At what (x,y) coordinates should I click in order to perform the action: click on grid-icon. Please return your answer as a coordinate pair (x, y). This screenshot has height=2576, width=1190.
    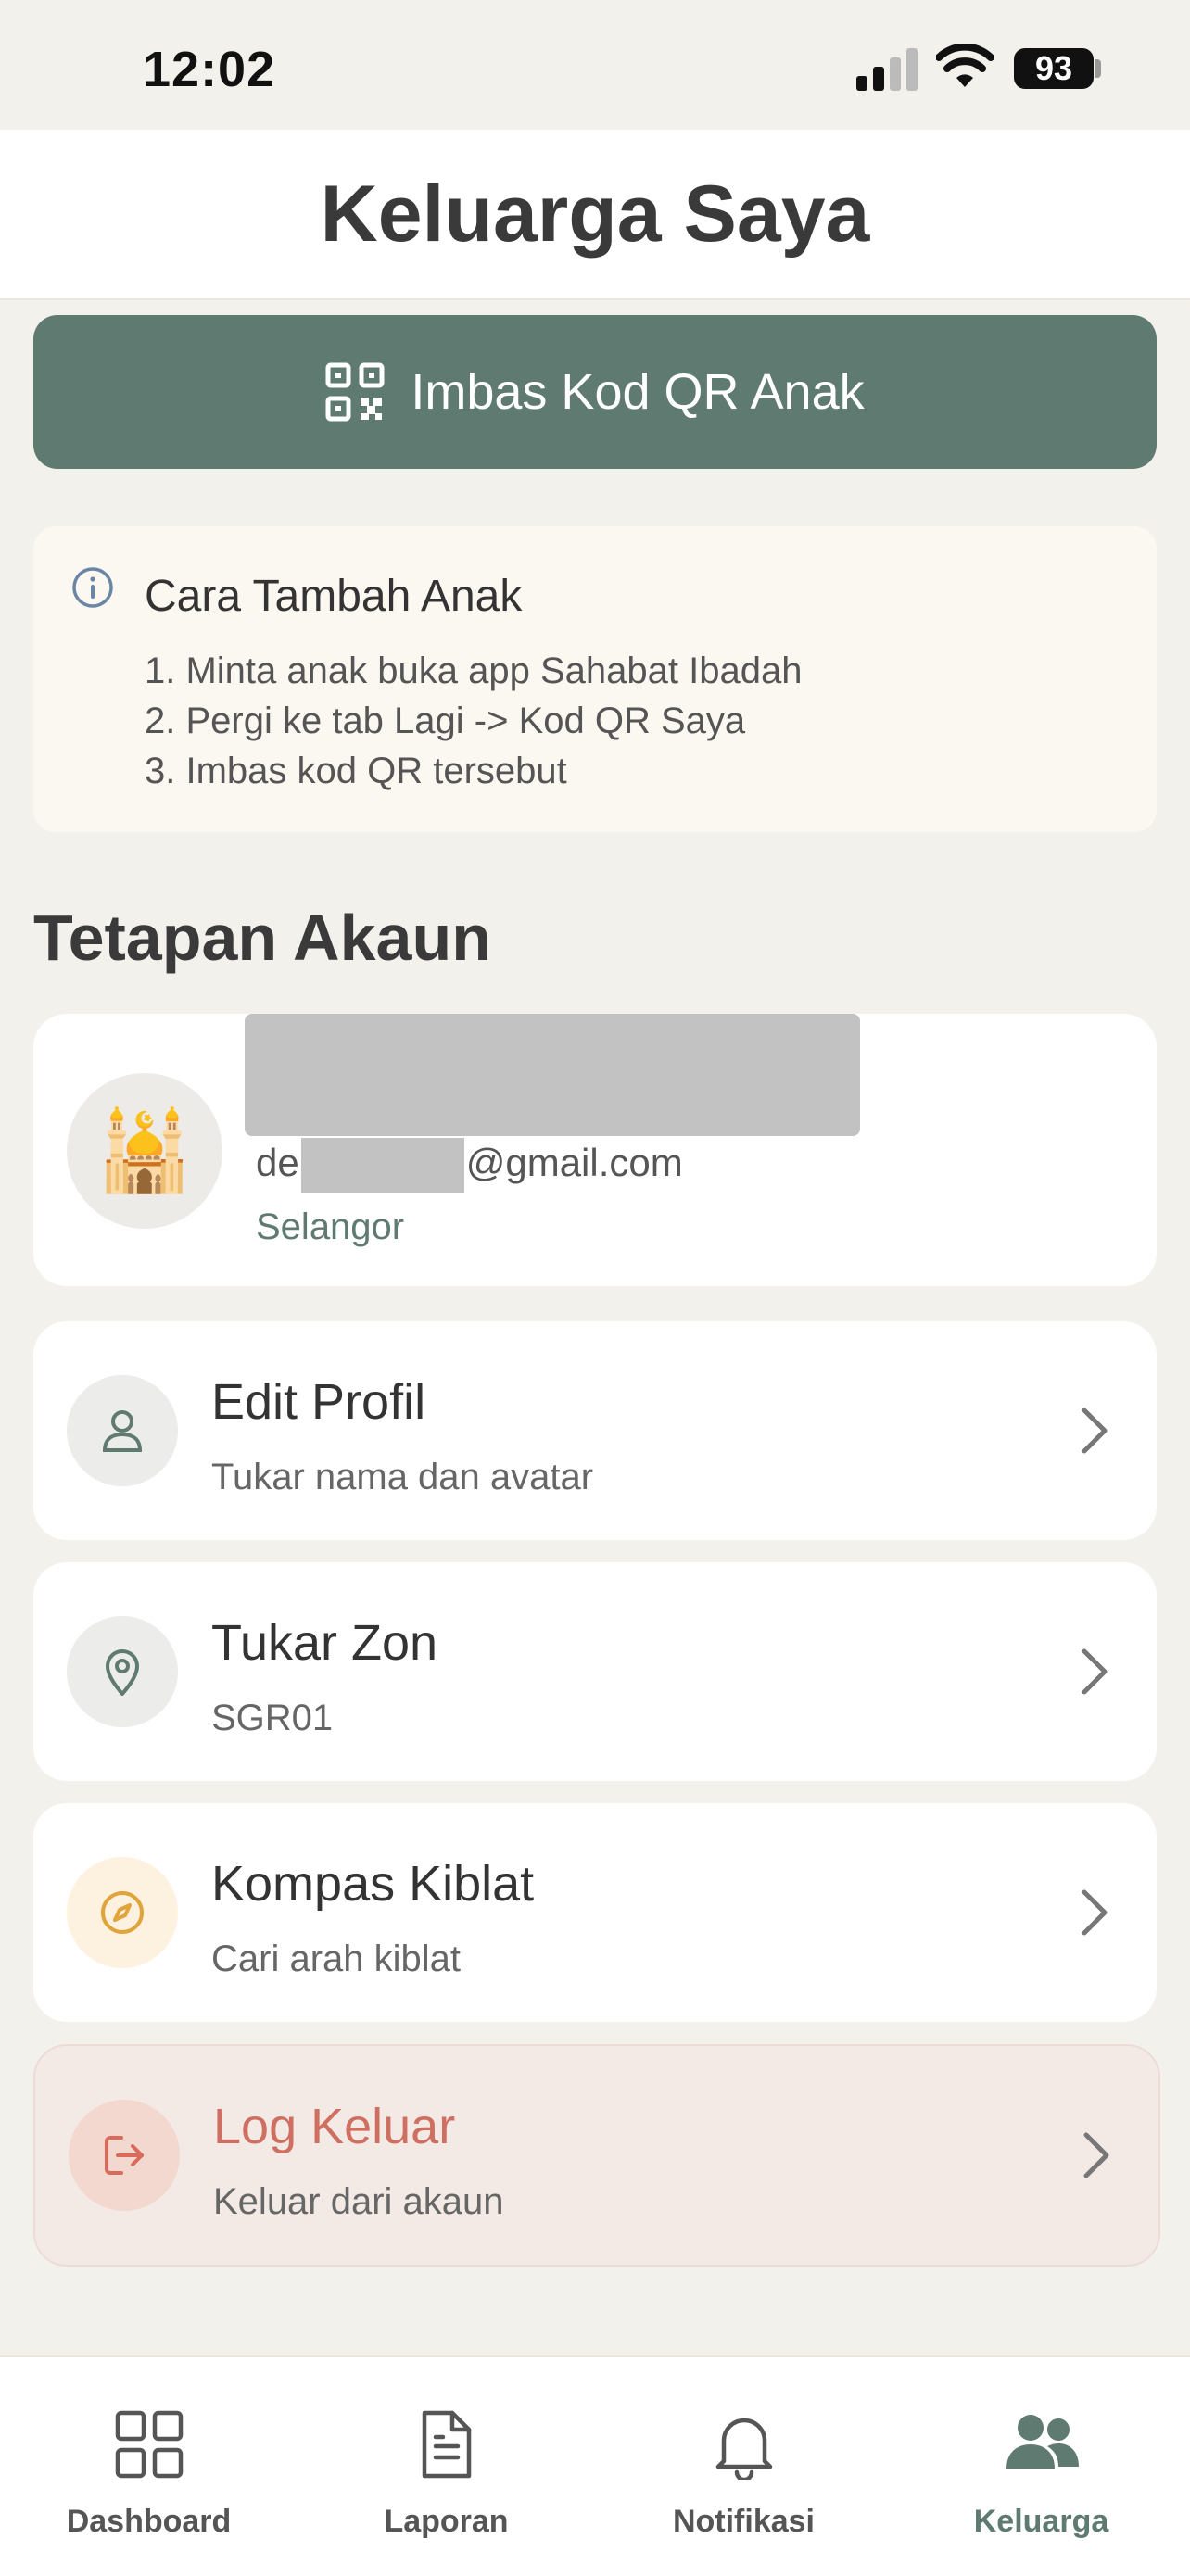
    Looking at the image, I should click on (149, 2444).